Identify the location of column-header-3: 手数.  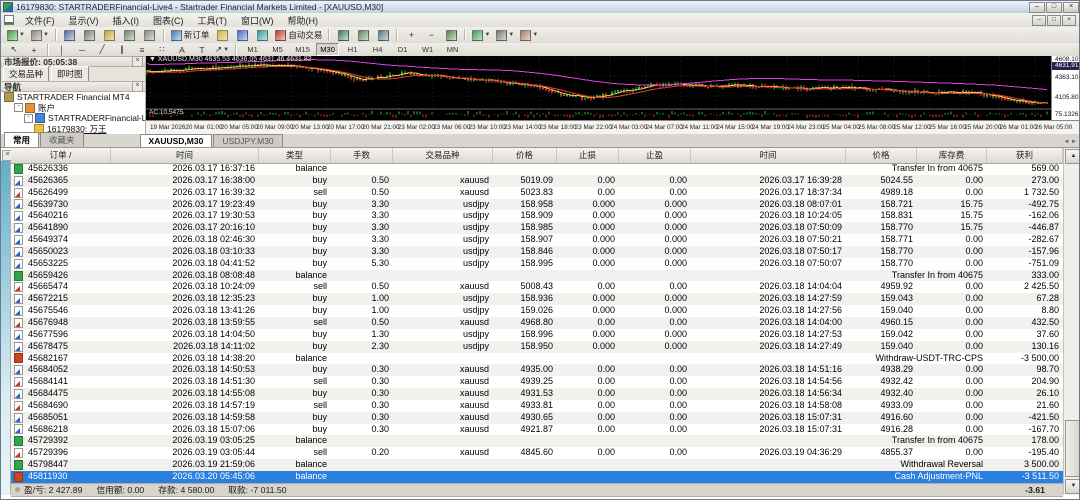
(362, 155).